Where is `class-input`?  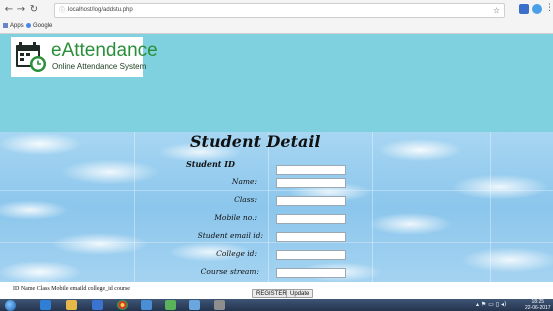
class-input is located at coordinates (311, 201).